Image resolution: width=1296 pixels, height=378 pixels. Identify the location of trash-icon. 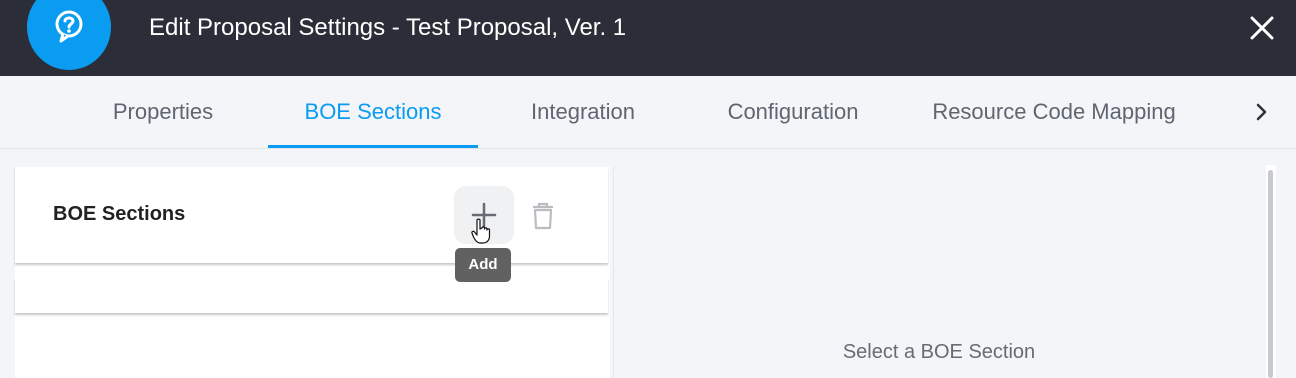
(543, 216).